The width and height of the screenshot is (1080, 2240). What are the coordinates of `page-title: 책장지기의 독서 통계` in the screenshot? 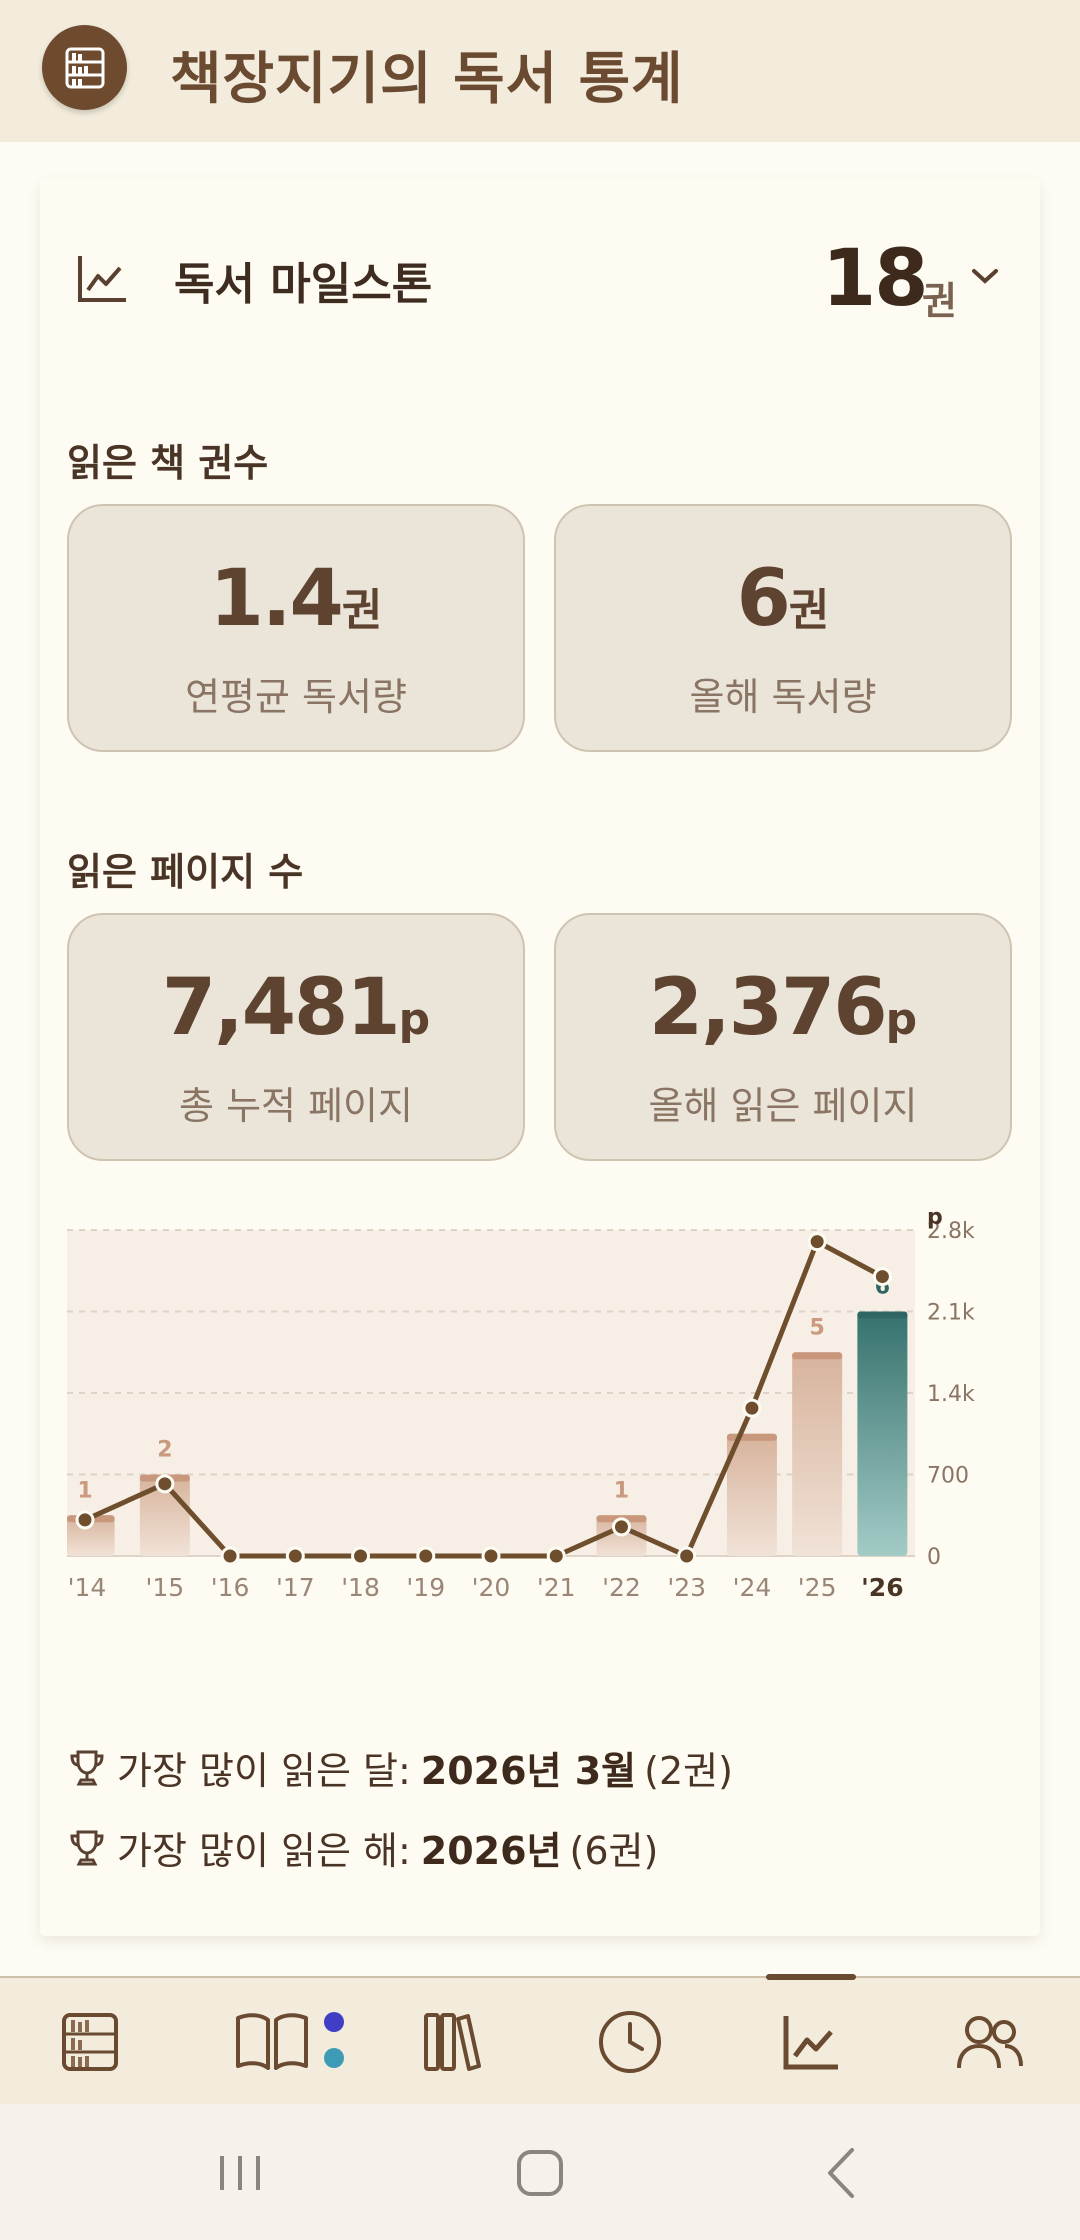 It's located at (427, 79).